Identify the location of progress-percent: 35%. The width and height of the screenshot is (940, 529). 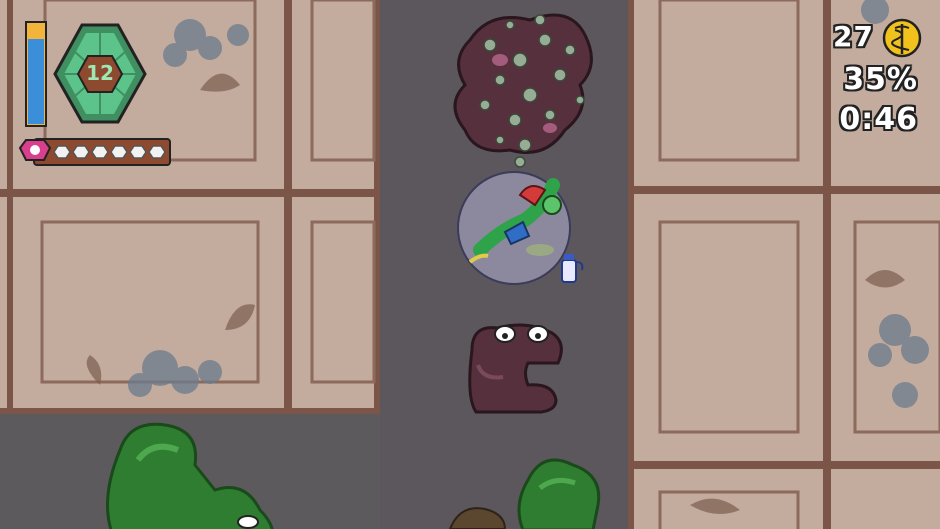
(880, 79).